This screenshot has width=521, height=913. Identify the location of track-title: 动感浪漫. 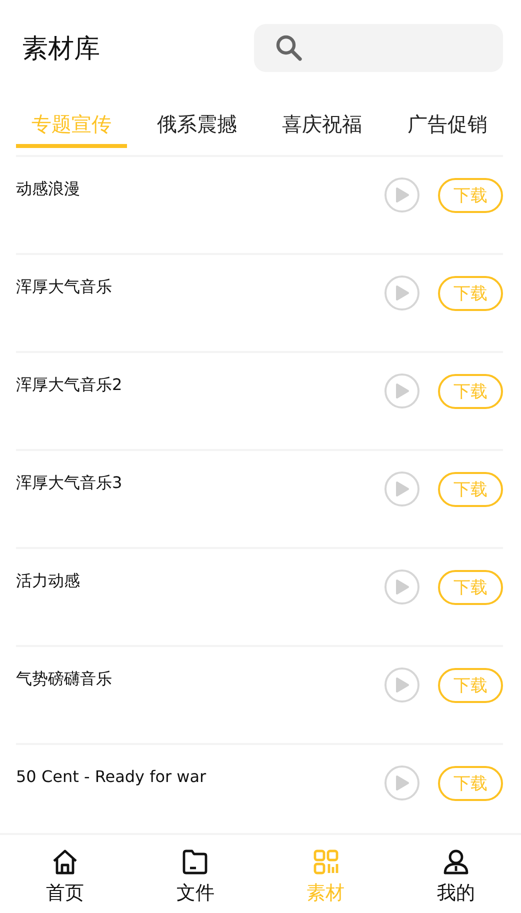
(48, 189).